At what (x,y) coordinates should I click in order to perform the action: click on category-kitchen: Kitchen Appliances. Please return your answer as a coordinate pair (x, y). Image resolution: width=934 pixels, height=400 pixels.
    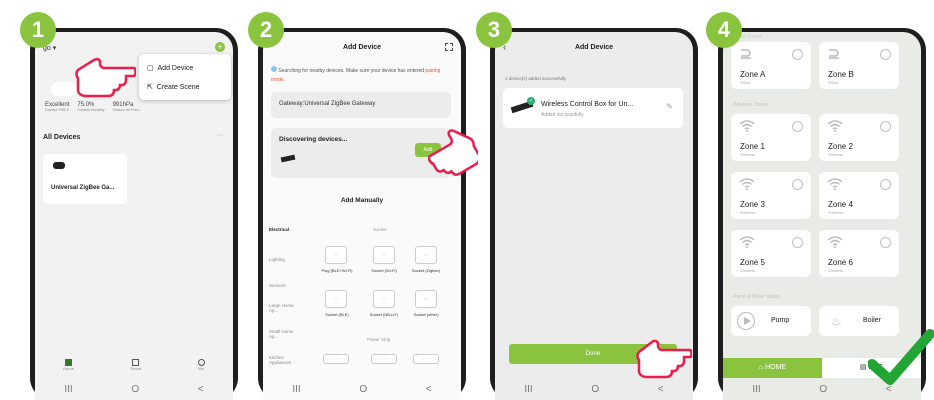
    Looking at the image, I should click on (284, 360).